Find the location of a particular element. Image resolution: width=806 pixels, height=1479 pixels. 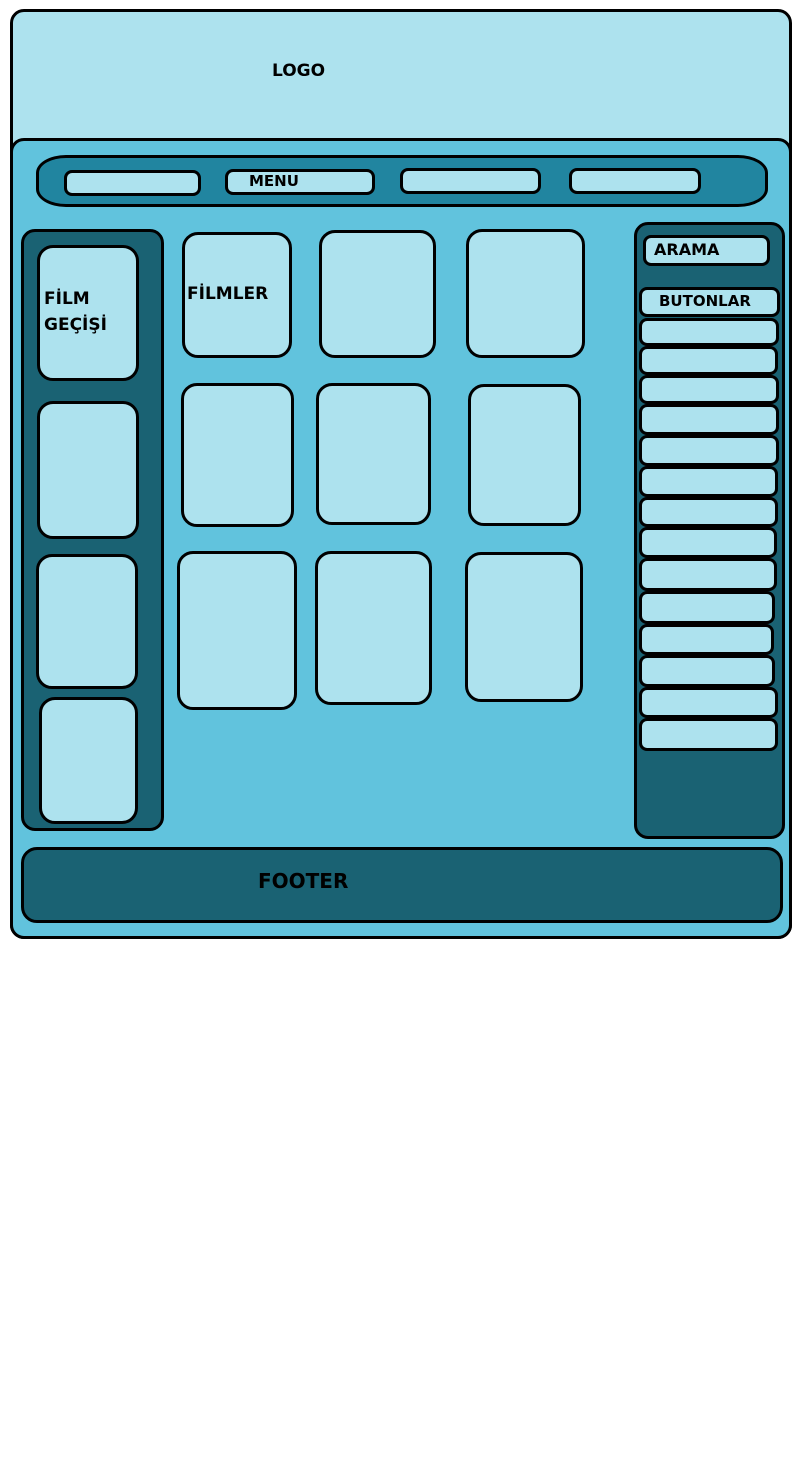

film-slider-label-line2: GEÇİŞİ is located at coordinates (75, 325).